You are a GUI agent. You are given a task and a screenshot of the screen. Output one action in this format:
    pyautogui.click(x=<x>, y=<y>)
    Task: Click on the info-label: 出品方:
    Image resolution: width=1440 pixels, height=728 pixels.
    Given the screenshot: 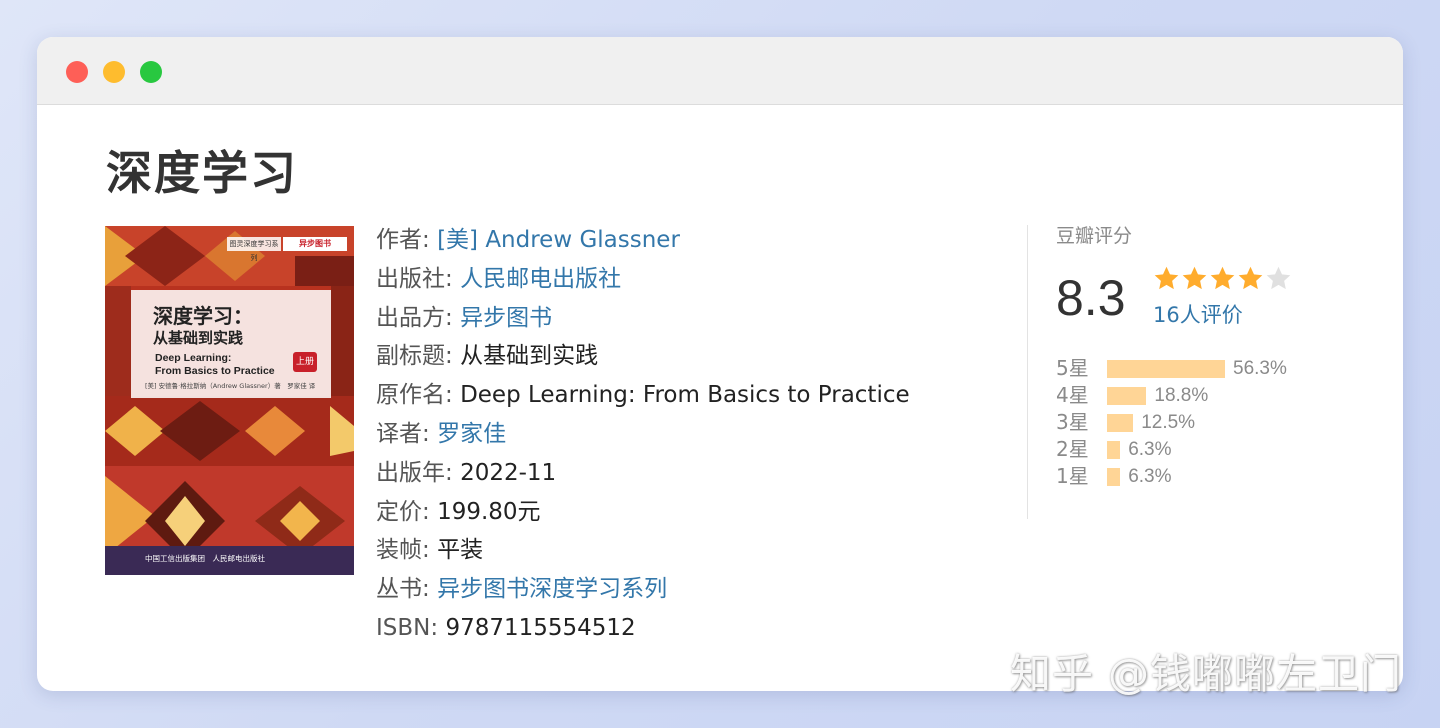 What is the action you would take?
    pyautogui.click(x=414, y=317)
    